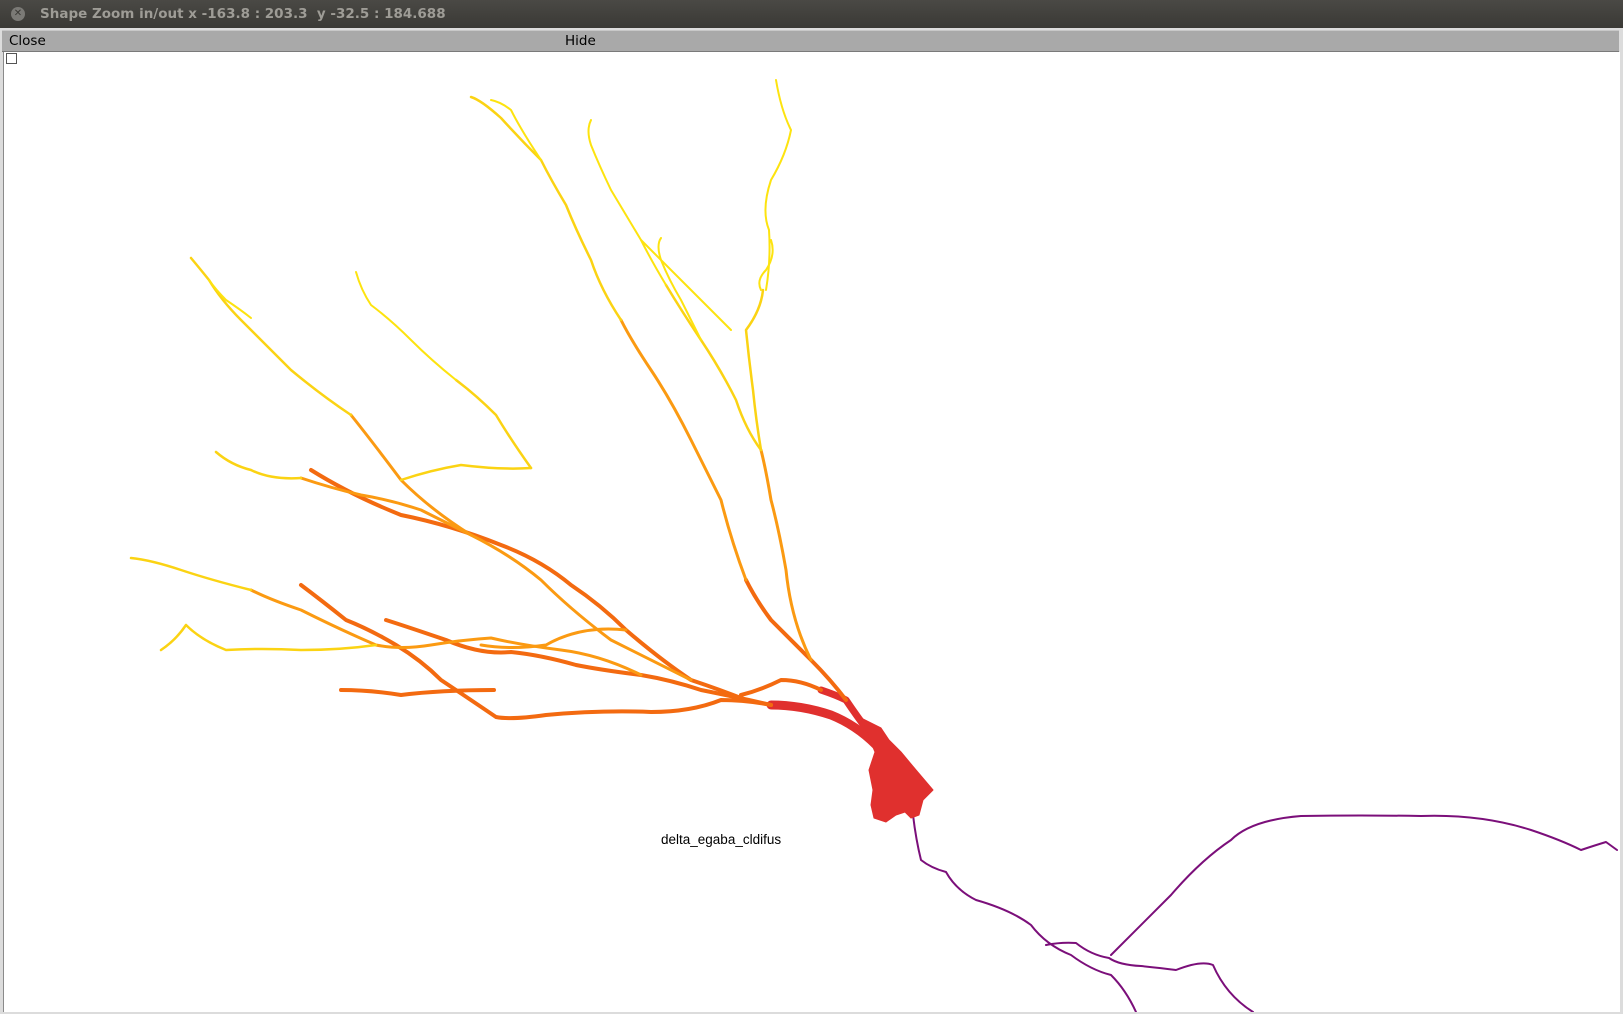  I want to click on proximal-trunk, so click(823, 718).